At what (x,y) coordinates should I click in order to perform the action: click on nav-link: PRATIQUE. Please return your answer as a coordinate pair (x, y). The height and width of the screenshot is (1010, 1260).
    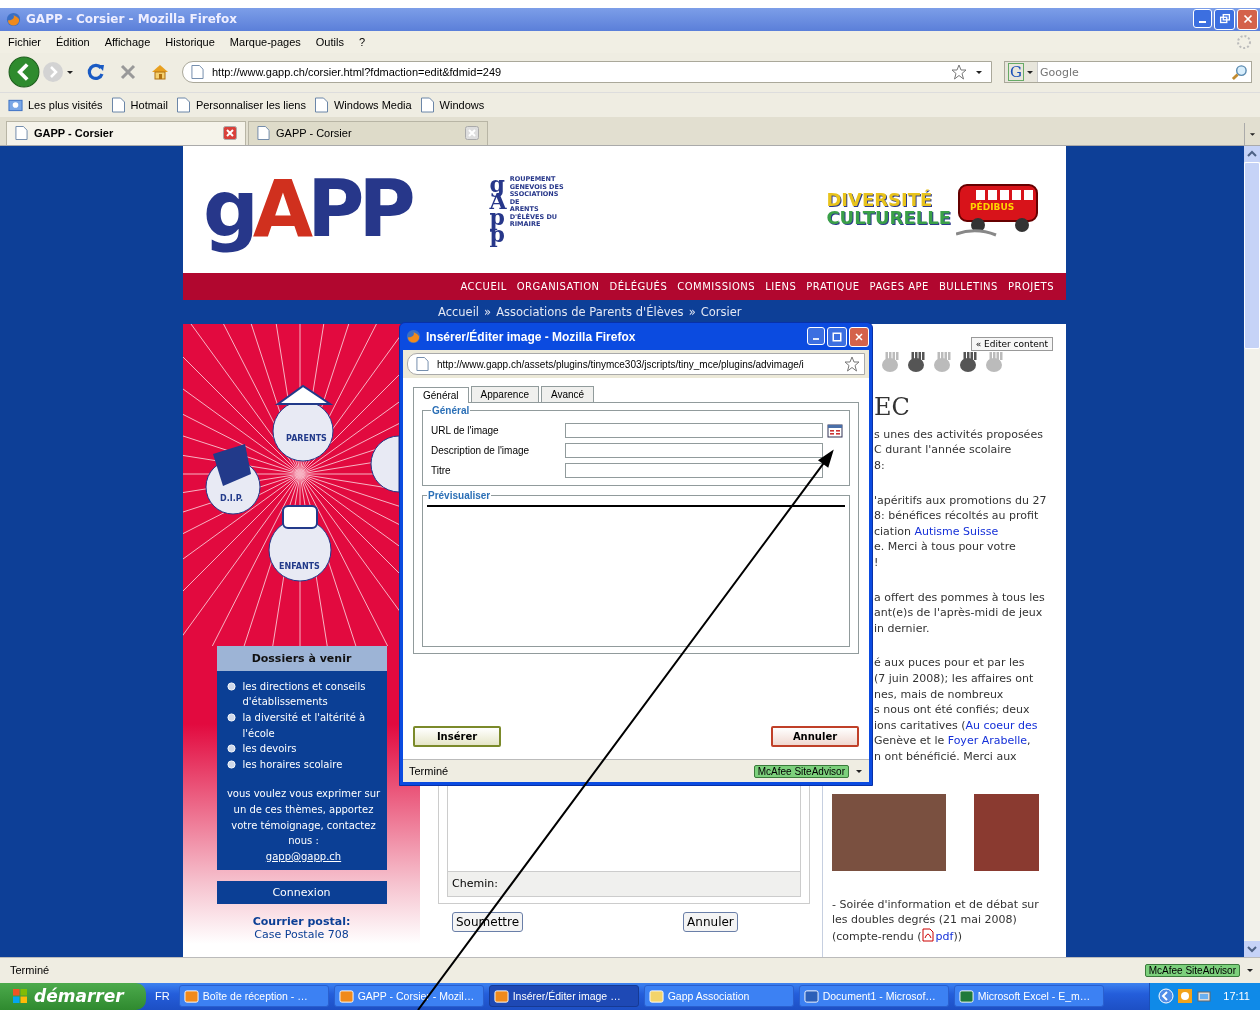
    Looking at the image, I should click on (833, 286).